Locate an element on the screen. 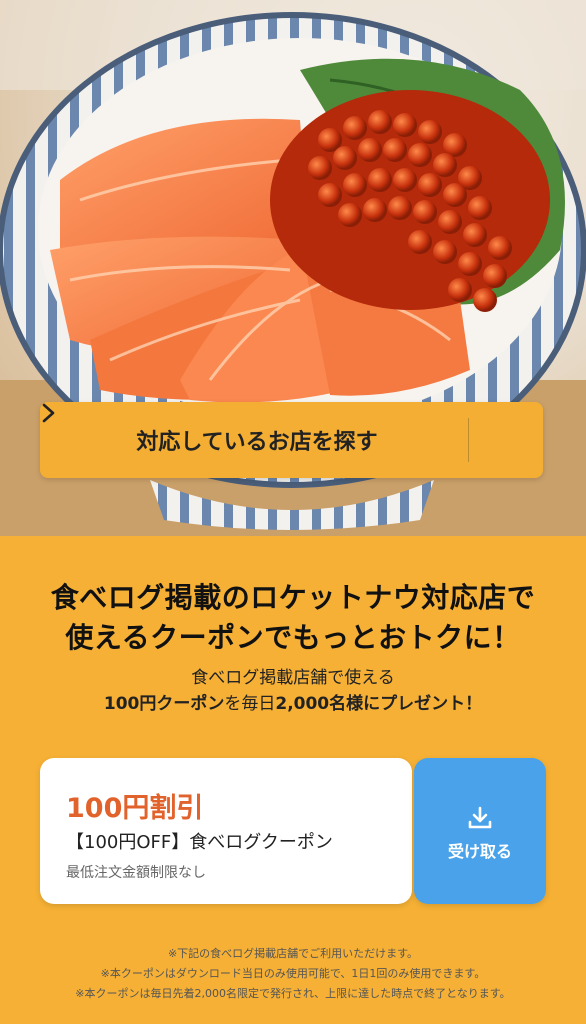  download-icon is located at coordinates (480, 820).